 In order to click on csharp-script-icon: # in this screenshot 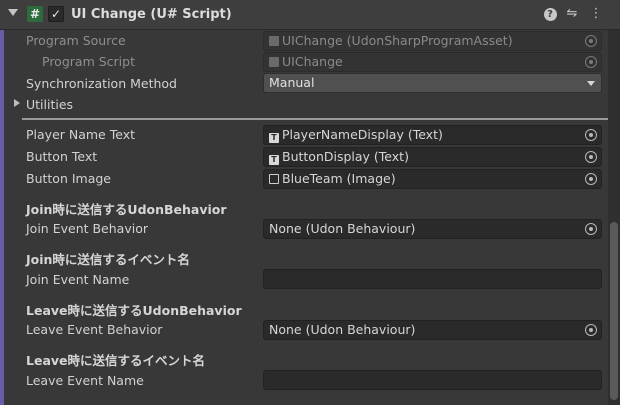, I will do `click(35, 14)`.